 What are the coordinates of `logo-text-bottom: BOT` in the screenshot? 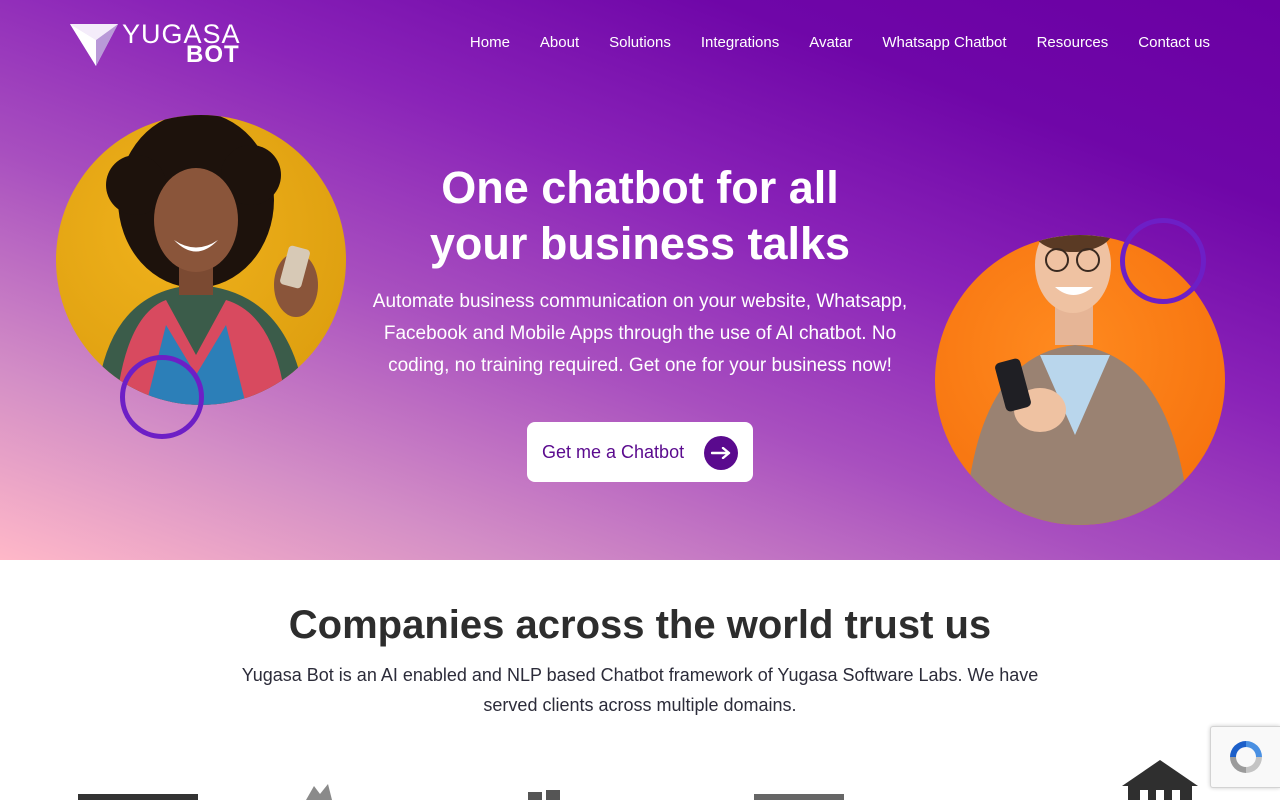 It's located at (213, 54).